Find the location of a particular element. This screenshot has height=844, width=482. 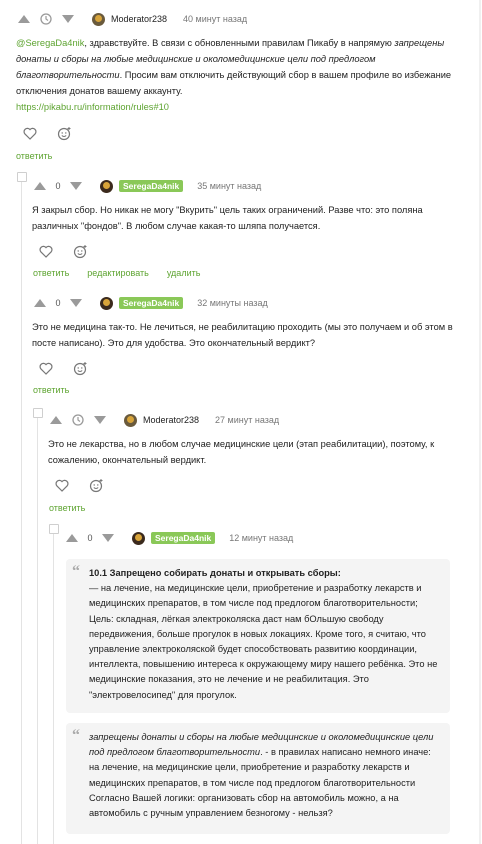

thread-line-level1 is located at coordinates (21, 512).